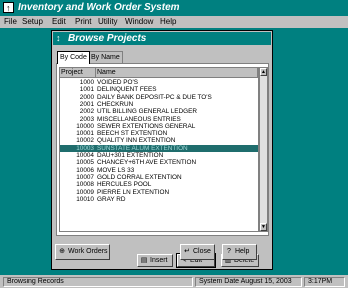 The image size is (348, 288). I want to click on project-name-cell: SEWER EXTENTIONS GENERAL, so click(146, 126).